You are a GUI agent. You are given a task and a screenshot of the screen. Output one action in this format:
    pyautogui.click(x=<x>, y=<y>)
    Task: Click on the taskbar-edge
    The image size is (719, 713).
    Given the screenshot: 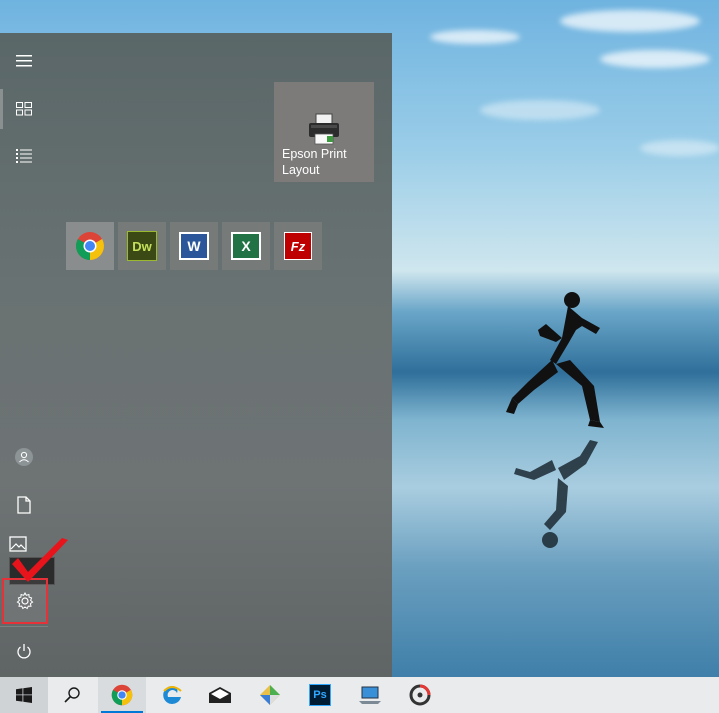 What is the action you would take?
    pyautogui.click(x=172, y=695)
    